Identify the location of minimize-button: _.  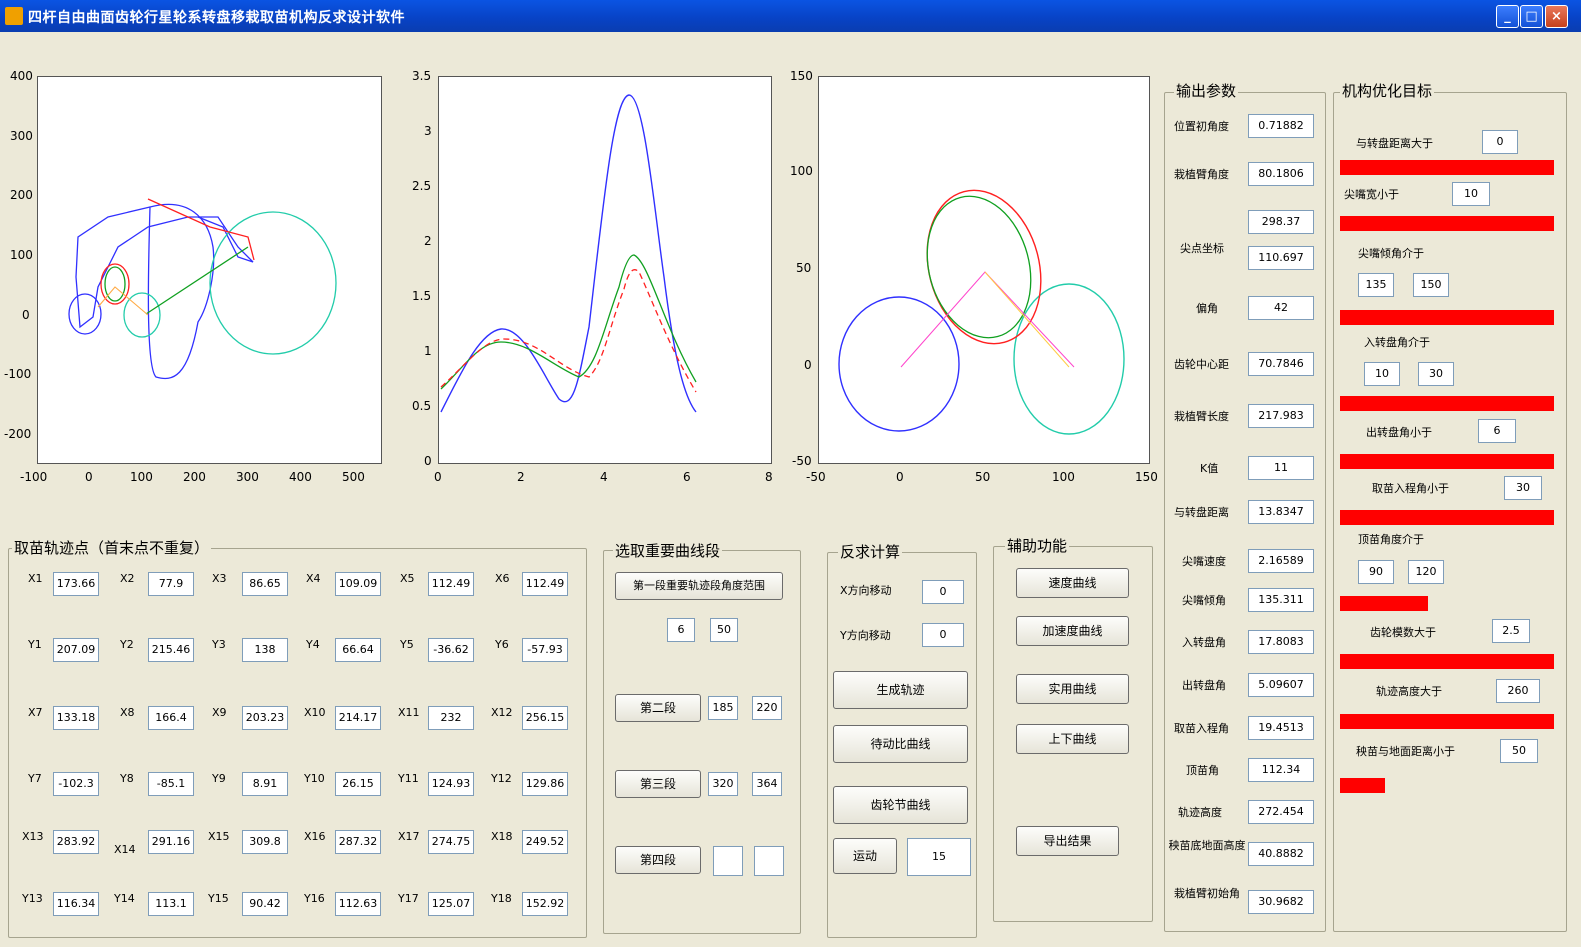
(1507, 16).